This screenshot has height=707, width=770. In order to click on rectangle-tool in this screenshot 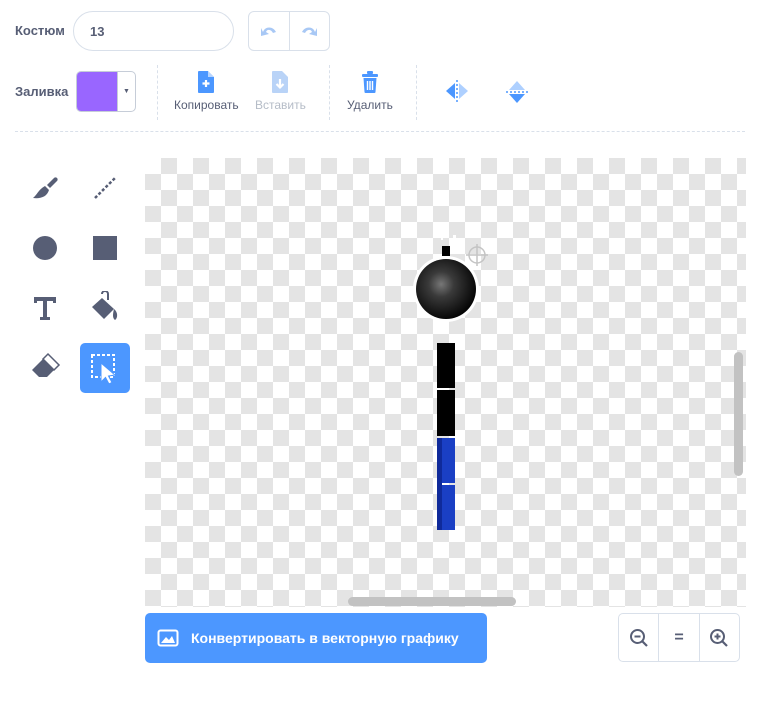, I will do `click(105, 248)`.